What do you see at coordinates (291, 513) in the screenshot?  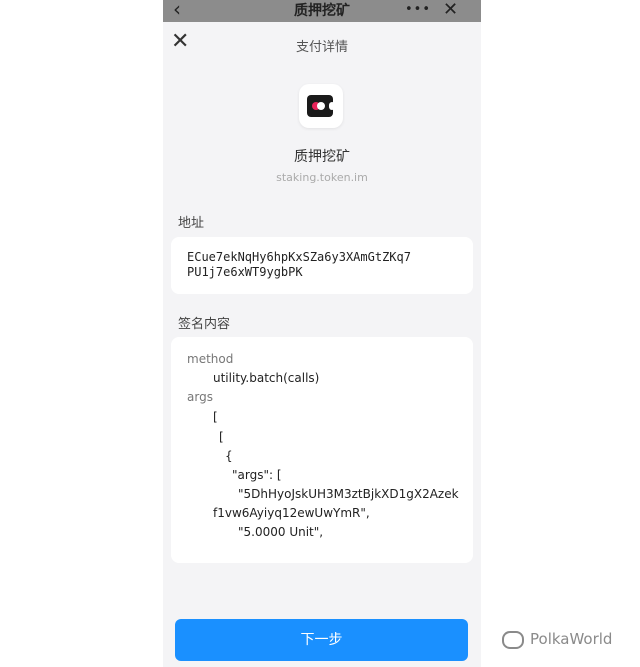 I see `sig-line: f1vw6Ayiyq12ewUwYmR",` at bounding box center [291, 513].